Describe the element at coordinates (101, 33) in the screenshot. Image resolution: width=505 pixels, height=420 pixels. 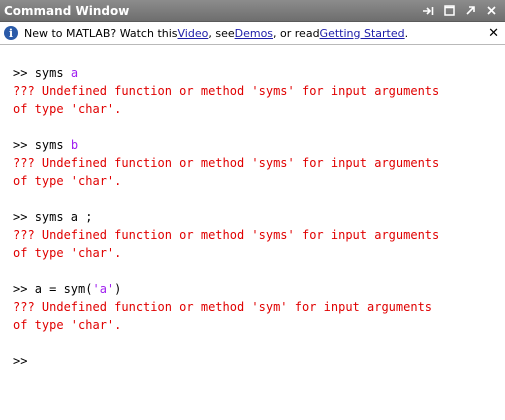
I see `info-text-1: New to MATLAB? Watch this` at that location.